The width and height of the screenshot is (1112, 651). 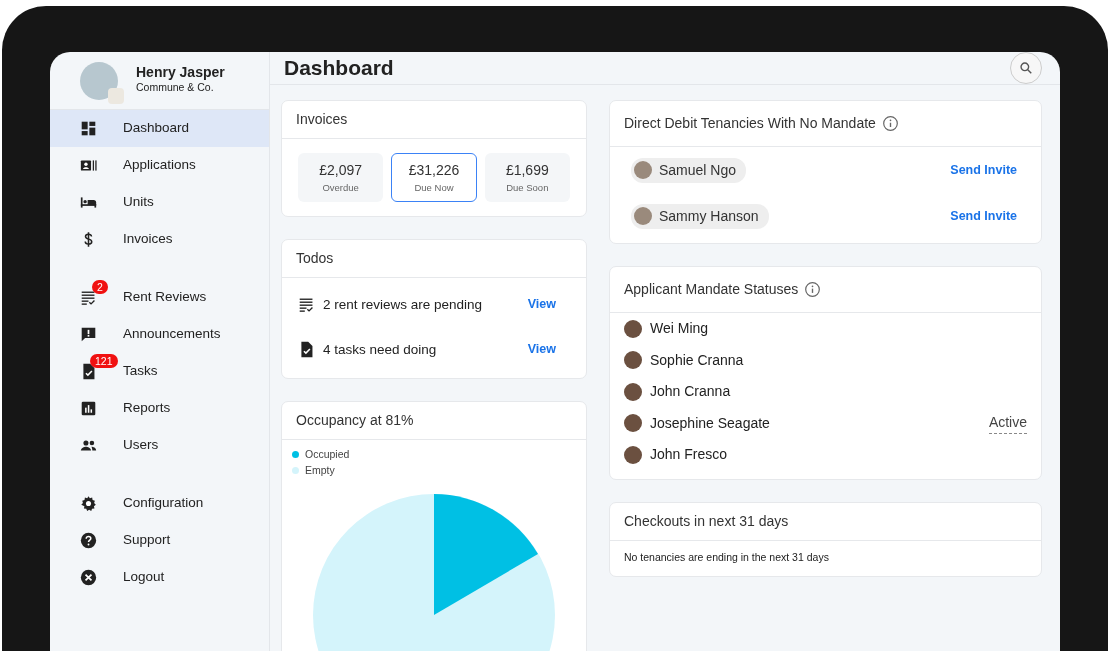 I want to click on person-name: Samuel Ngo, so click(x=698, y=170).